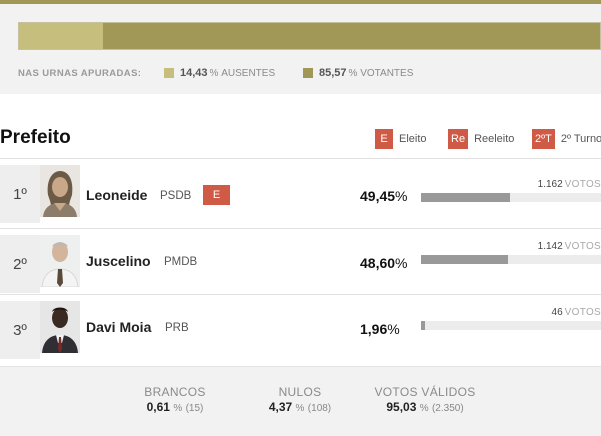 The image size is (601, 436). What do you see at coordinates (300, 260) in the screenshot?
I see `candidate-row: 2º Juscelino PMDB 48,60% 1.142 VOTOS` at bounding box center [300, 260].